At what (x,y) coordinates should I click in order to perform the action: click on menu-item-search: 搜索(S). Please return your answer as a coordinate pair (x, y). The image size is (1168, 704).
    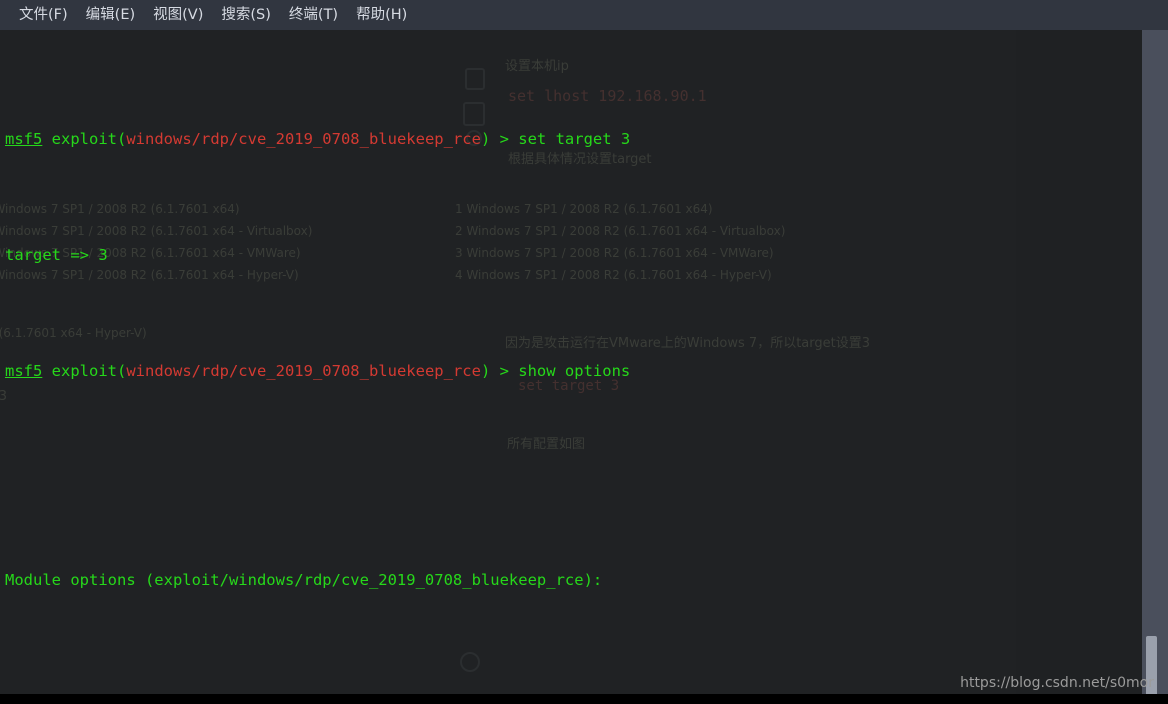
    Looking at the image, I should click on (246, 15).